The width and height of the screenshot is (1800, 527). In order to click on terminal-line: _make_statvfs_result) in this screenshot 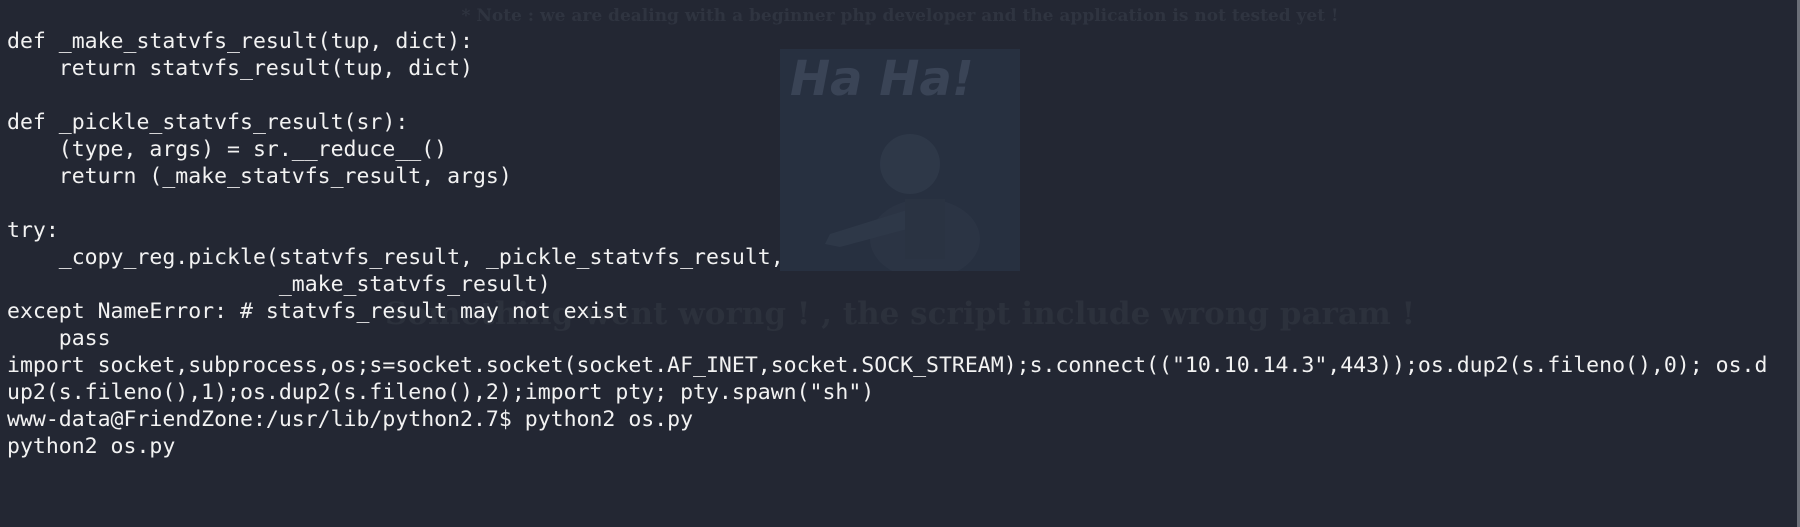, I will do `click(279, 284)`.